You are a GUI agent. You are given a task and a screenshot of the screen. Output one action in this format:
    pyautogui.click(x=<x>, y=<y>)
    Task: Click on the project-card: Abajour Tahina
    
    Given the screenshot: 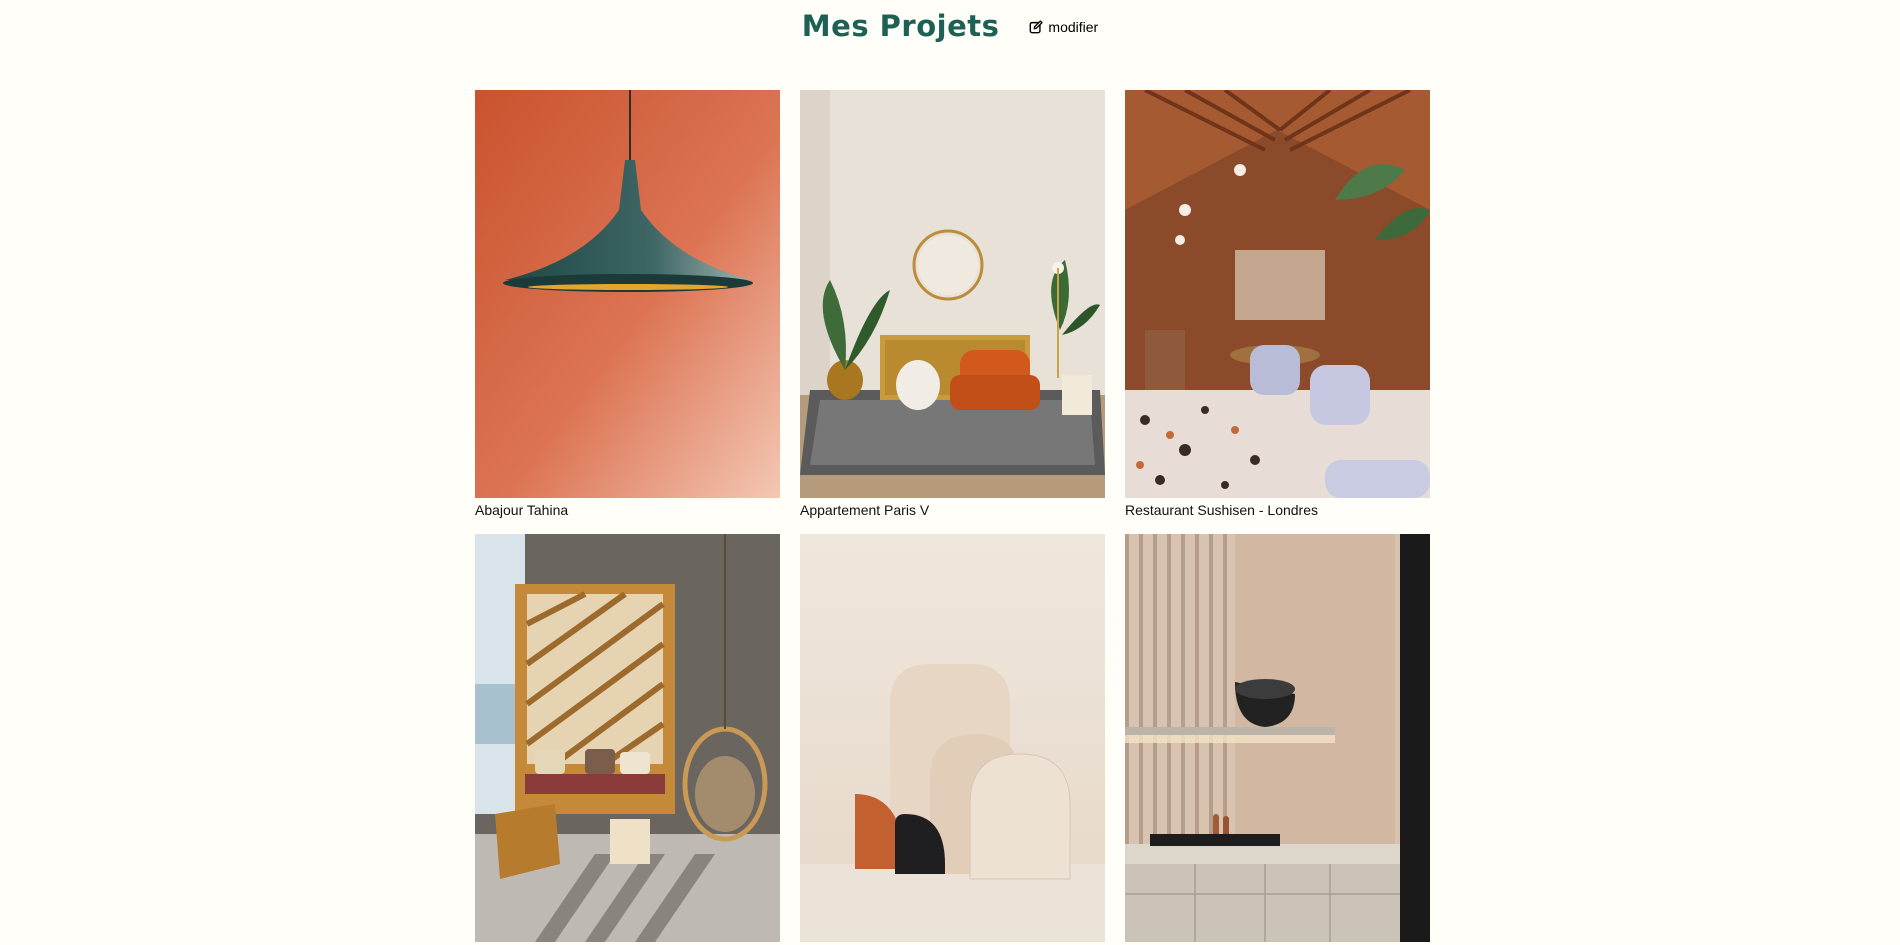 What is the action you would take?
    pyautogui.click(x=627, y=304)
    